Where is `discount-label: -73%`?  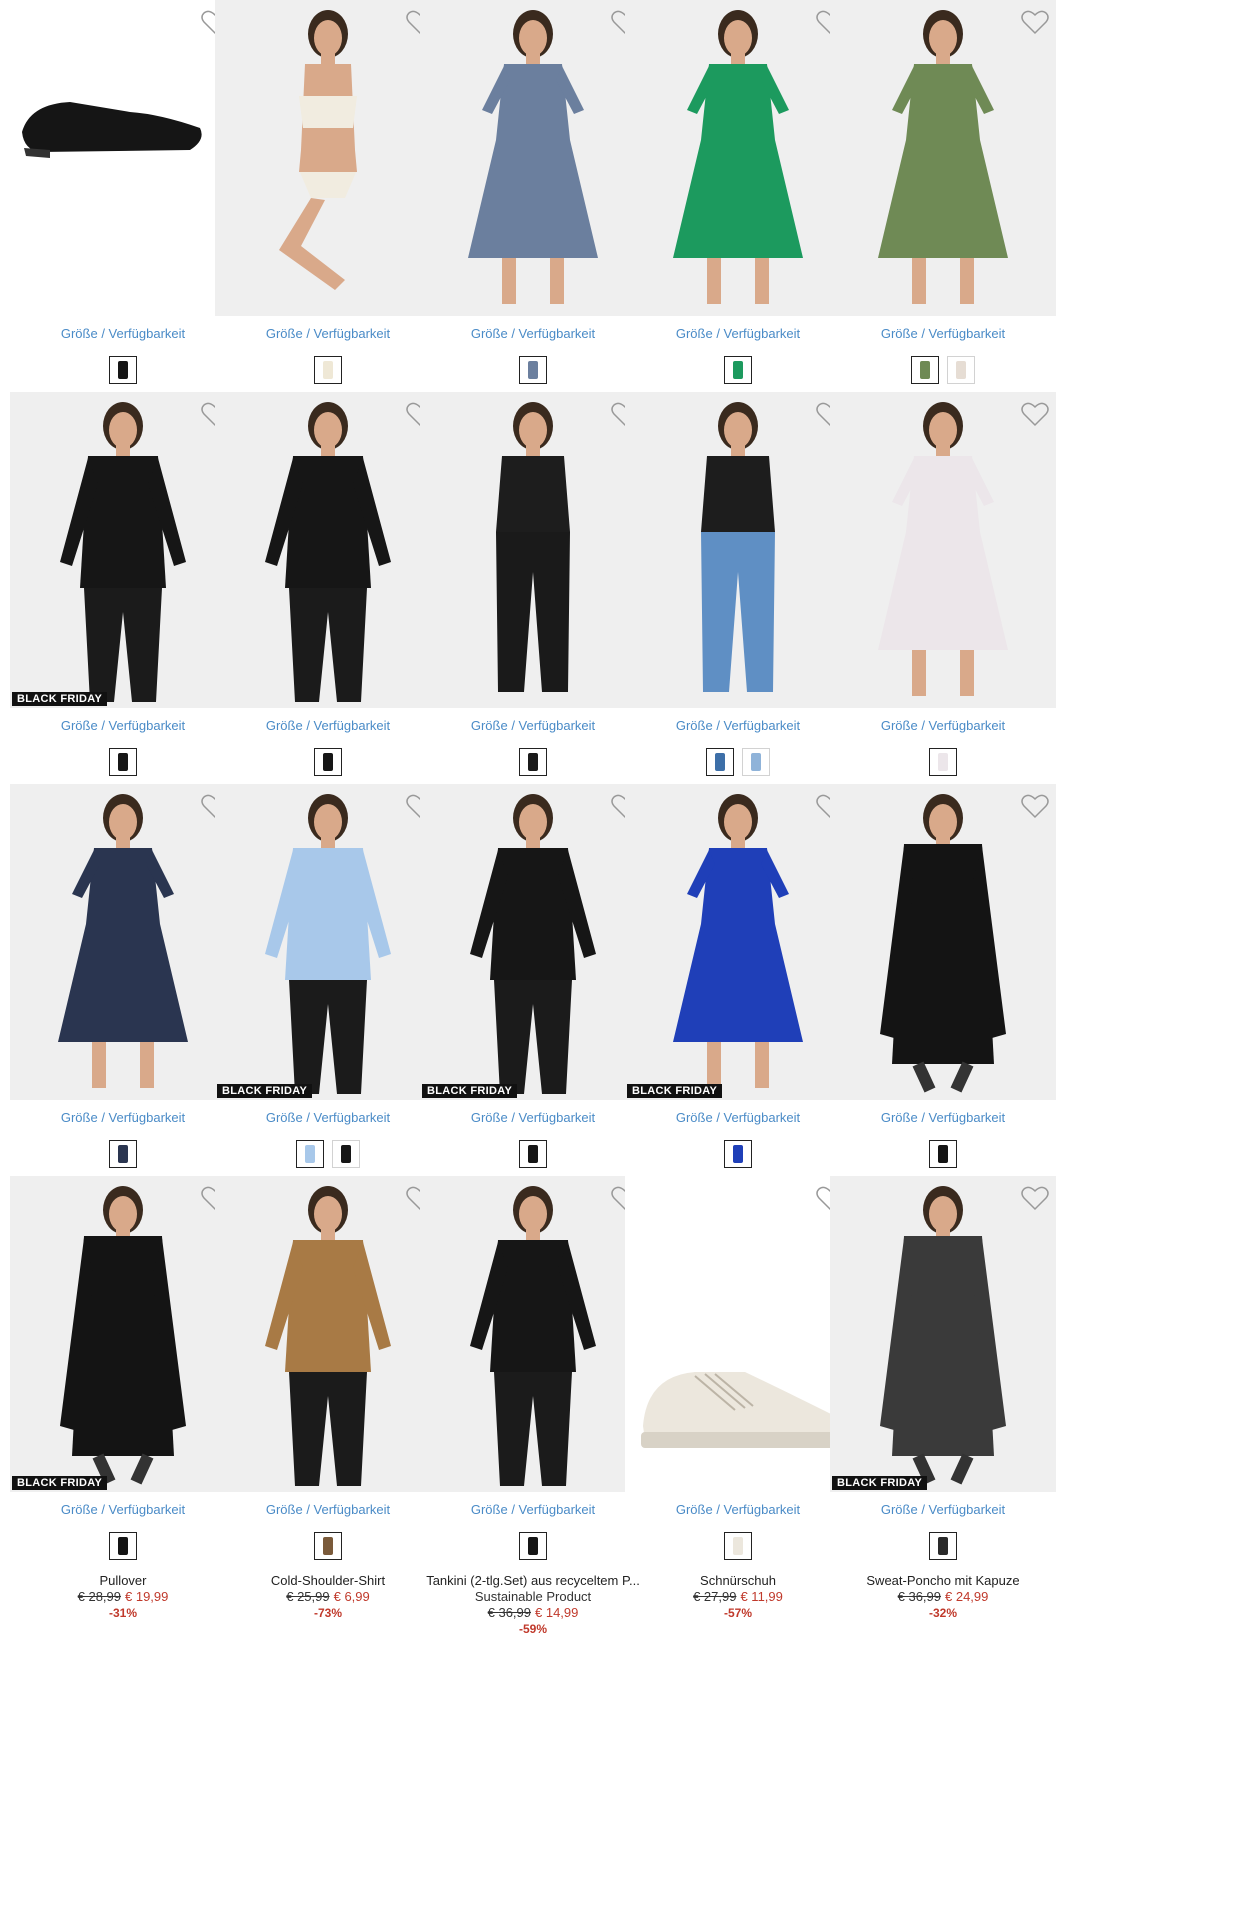
discount-label: -73% is located at coordinates (327, 1613).